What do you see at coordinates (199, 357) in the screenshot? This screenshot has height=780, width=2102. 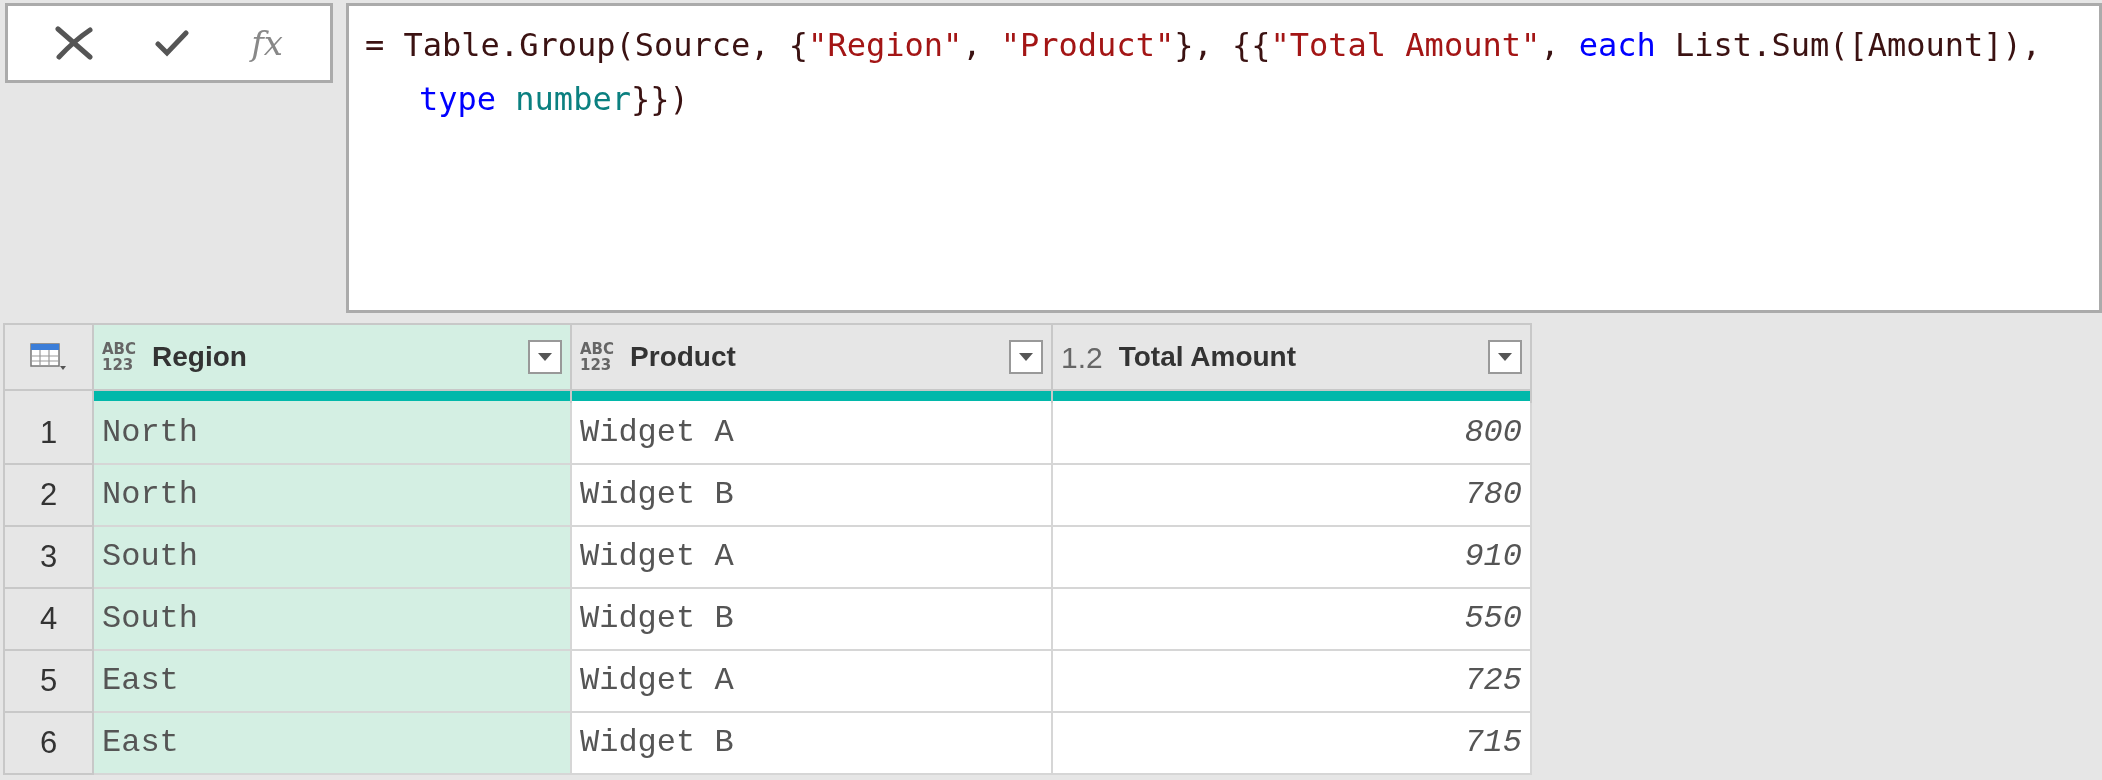 I see `column-name: Region` at bounding box center [199, 357].